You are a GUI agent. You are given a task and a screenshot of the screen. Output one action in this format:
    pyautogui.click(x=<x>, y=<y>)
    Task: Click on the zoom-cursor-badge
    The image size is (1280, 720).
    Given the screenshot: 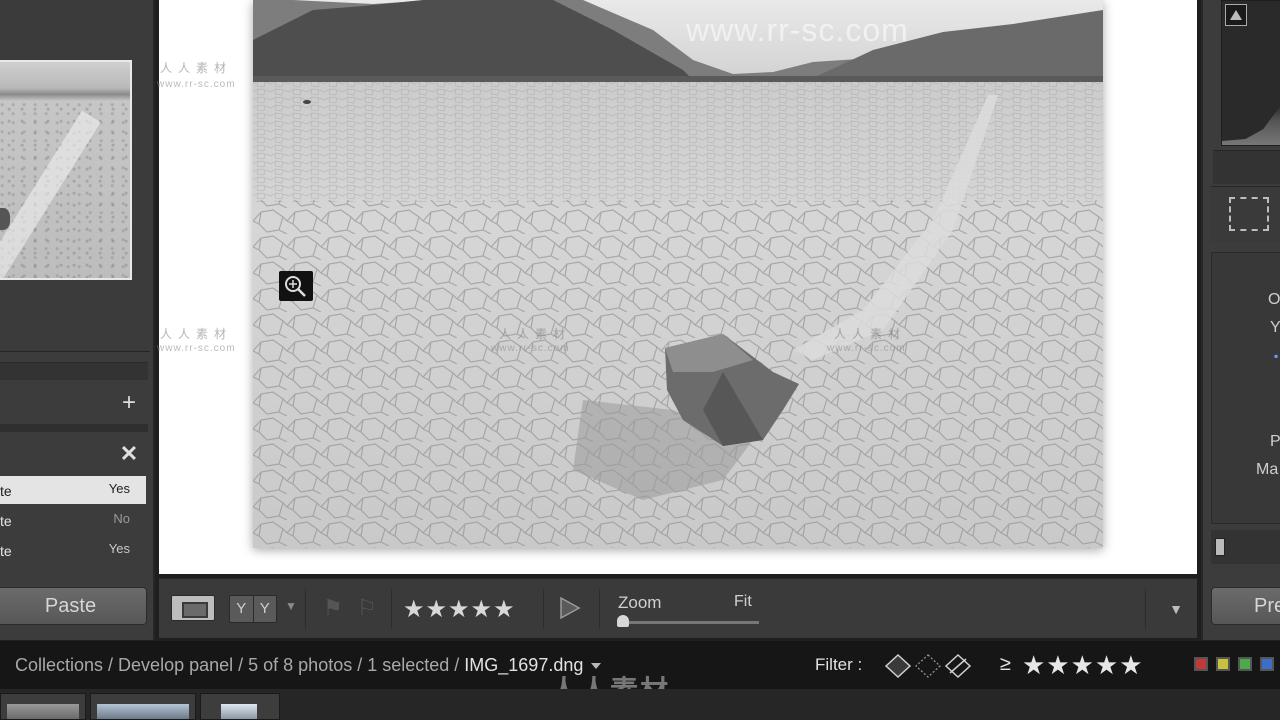 What is the action you would take?
    pyautogui.click(x=296, y=286)
    